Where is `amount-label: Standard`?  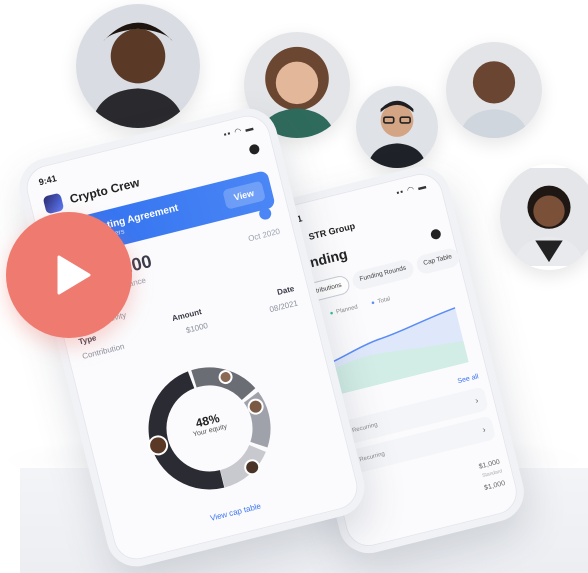 amount-label: Standard is located at coordinates (492, 474).